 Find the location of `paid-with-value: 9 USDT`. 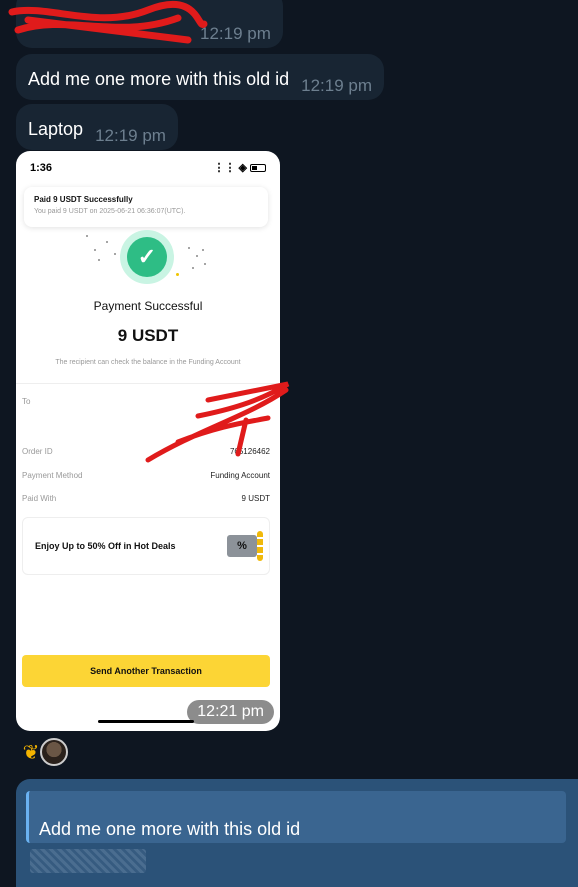

paid-with-value: 9 USDT is located at coordinates (255, 498).